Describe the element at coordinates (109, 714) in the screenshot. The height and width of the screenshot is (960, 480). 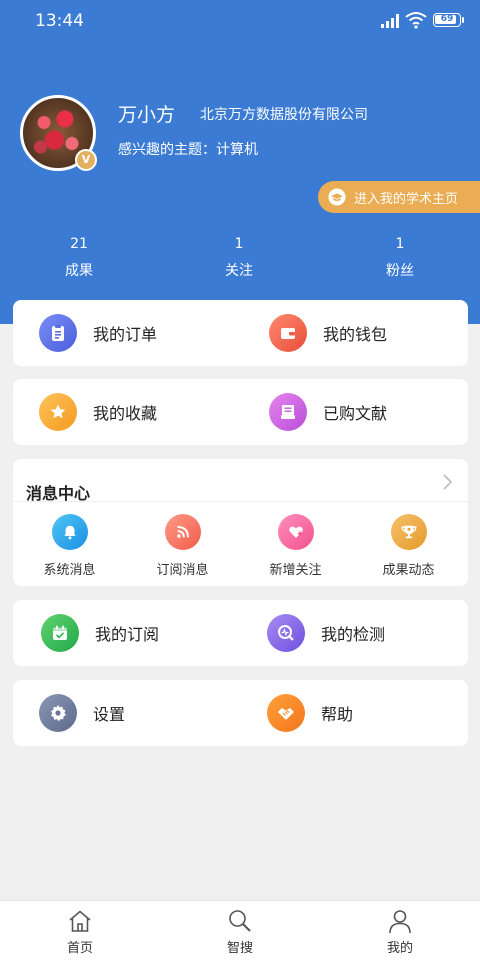
I see `settings-label: 设置` at that location.